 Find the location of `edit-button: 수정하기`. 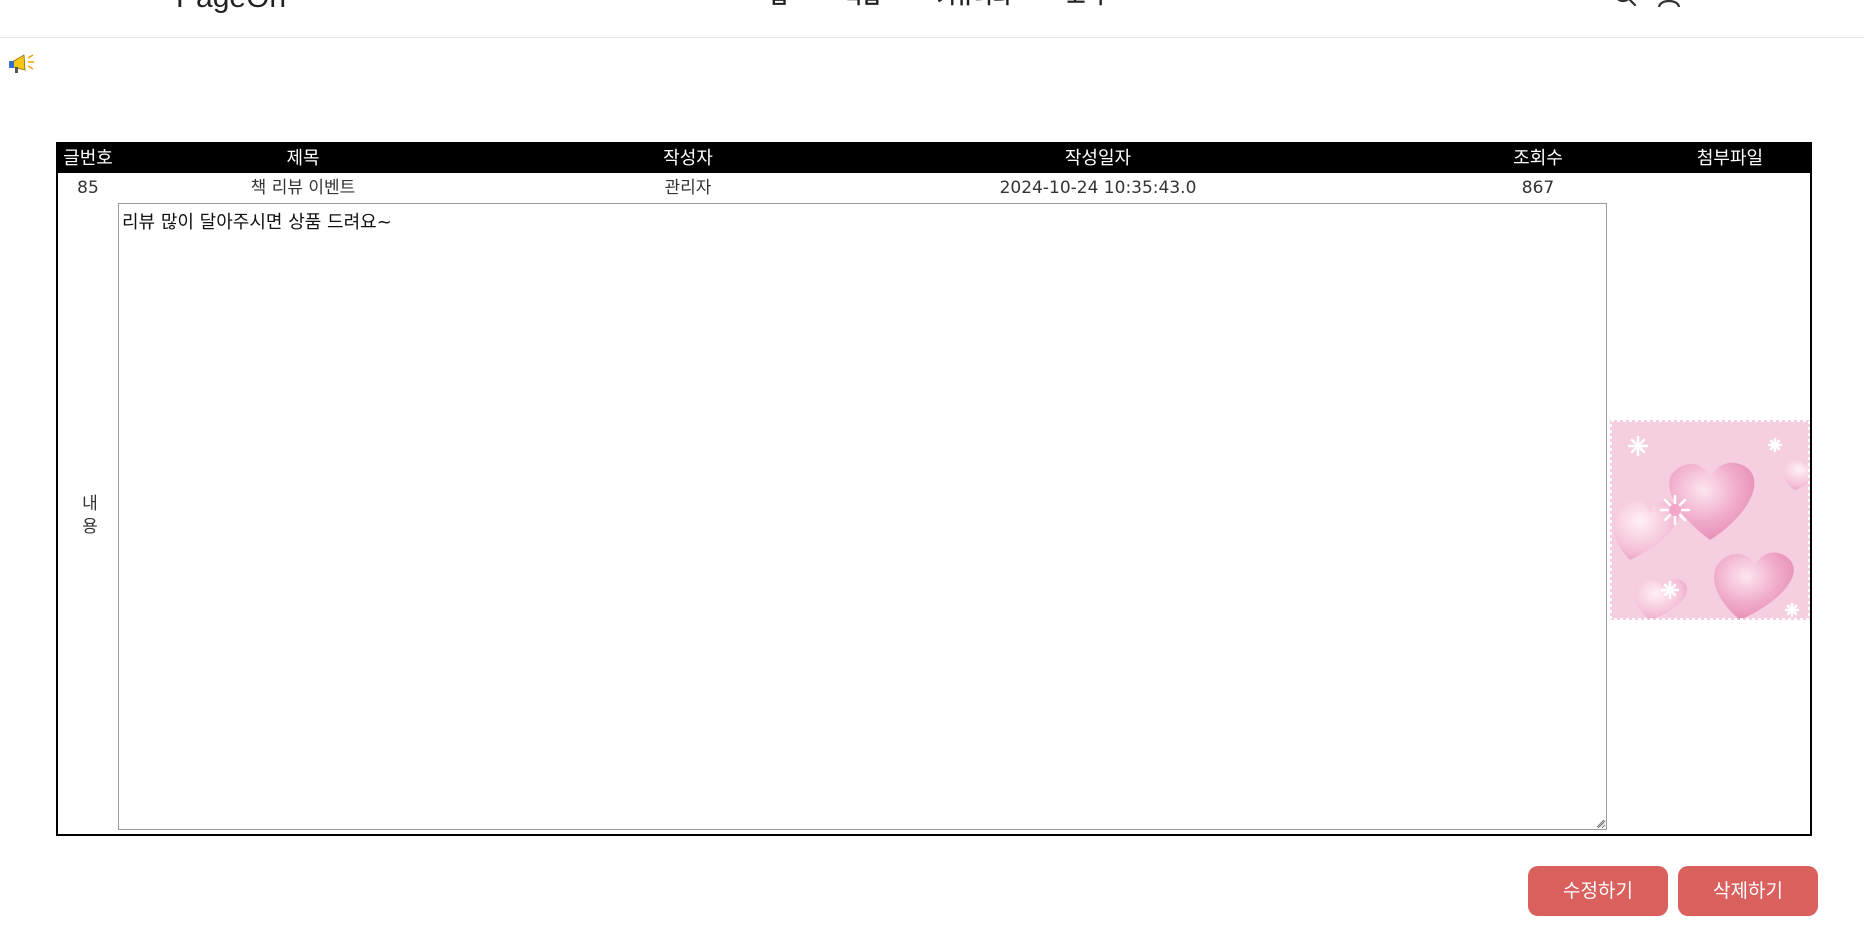

edit-button: 수정하기 is located at coordinates (1598, 891).